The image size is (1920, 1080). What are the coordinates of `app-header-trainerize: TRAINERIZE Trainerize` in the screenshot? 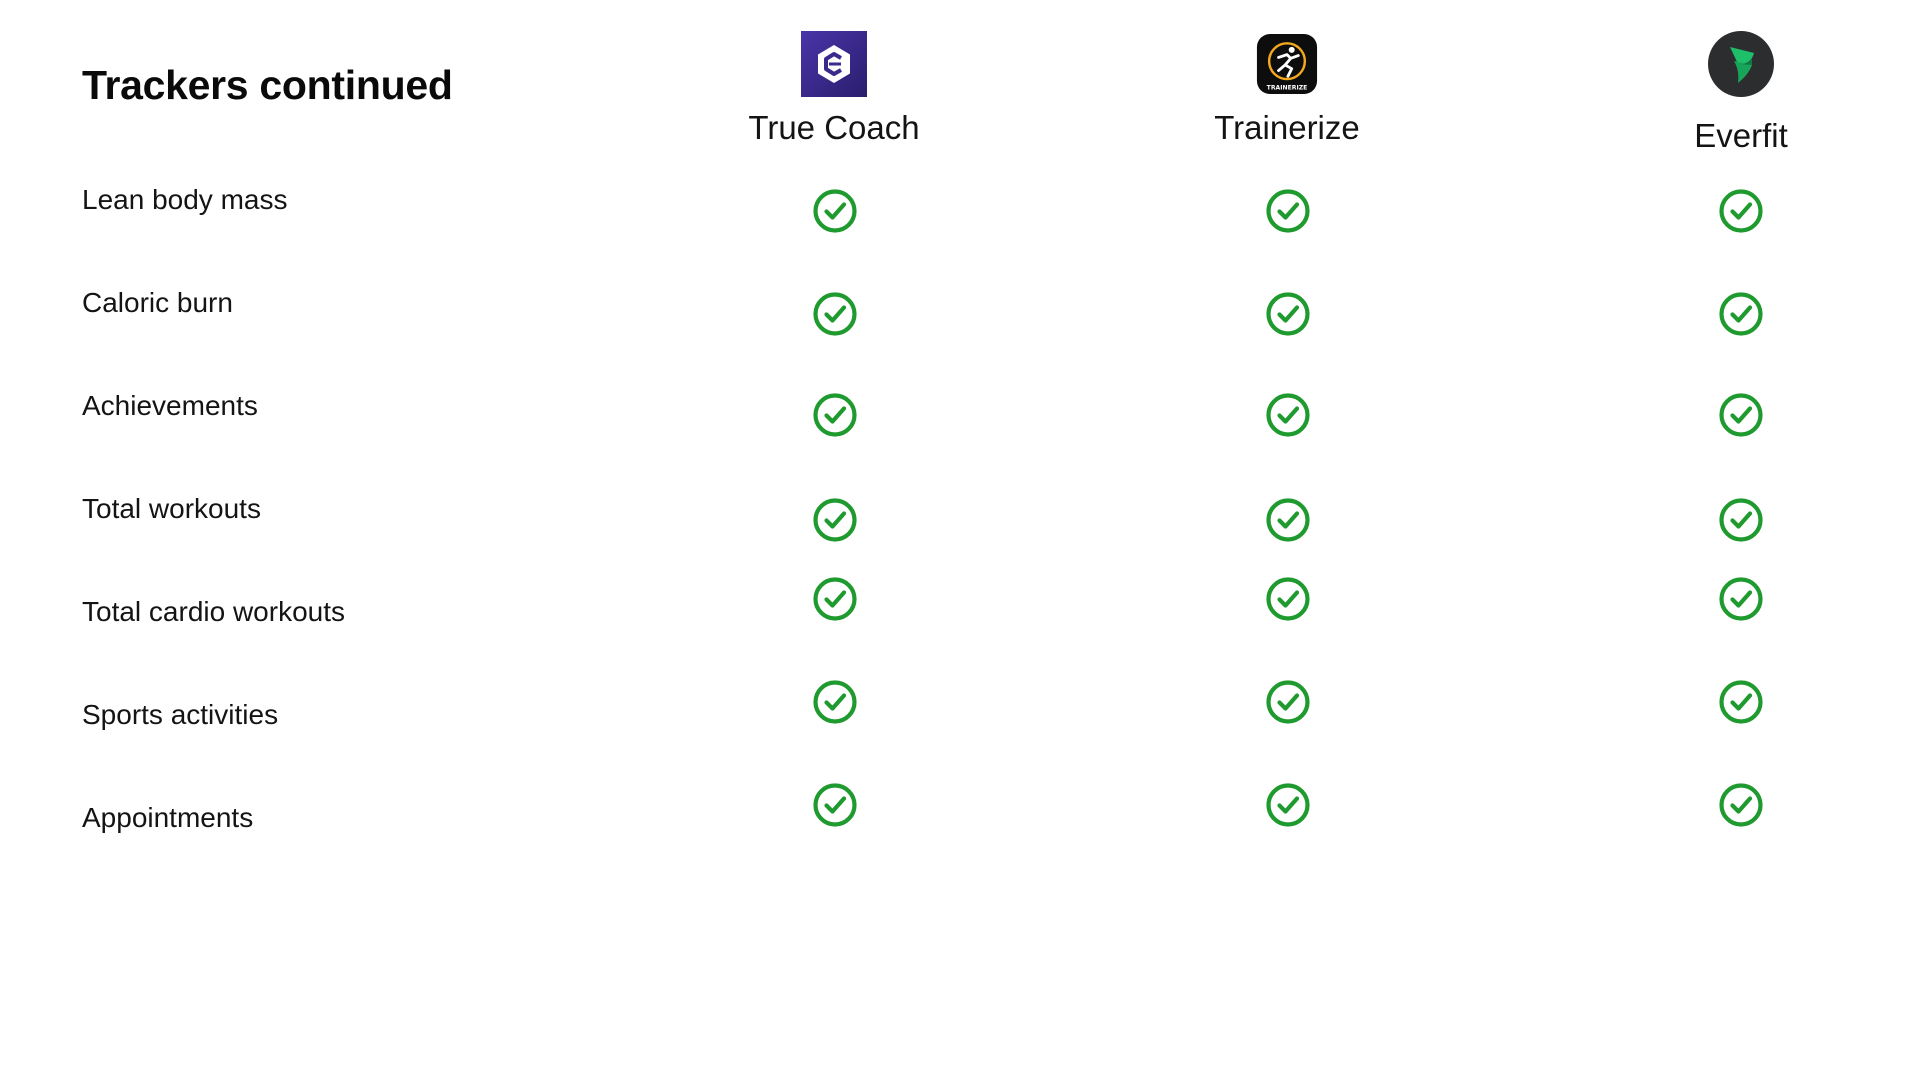 It's located at (1287, 89).